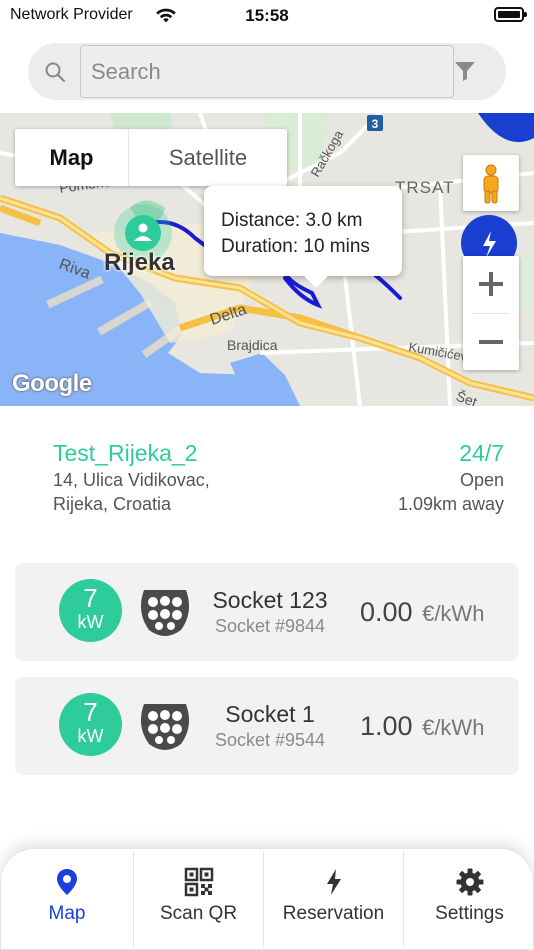 The width and height of the screenshot is (534, 950). What do you see at coordinates (468, 899) in the screenshot?
I see `tab-settings: Settings` at bounding box center [468, 899].